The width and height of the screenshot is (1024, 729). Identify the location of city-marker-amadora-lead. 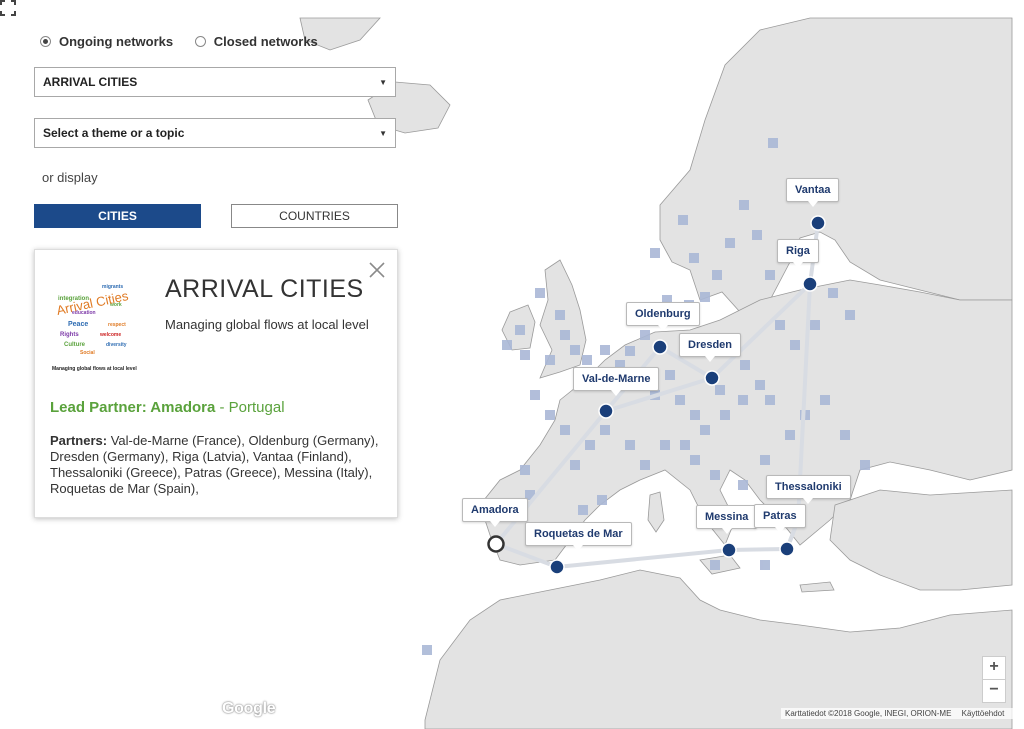
(496, 544).